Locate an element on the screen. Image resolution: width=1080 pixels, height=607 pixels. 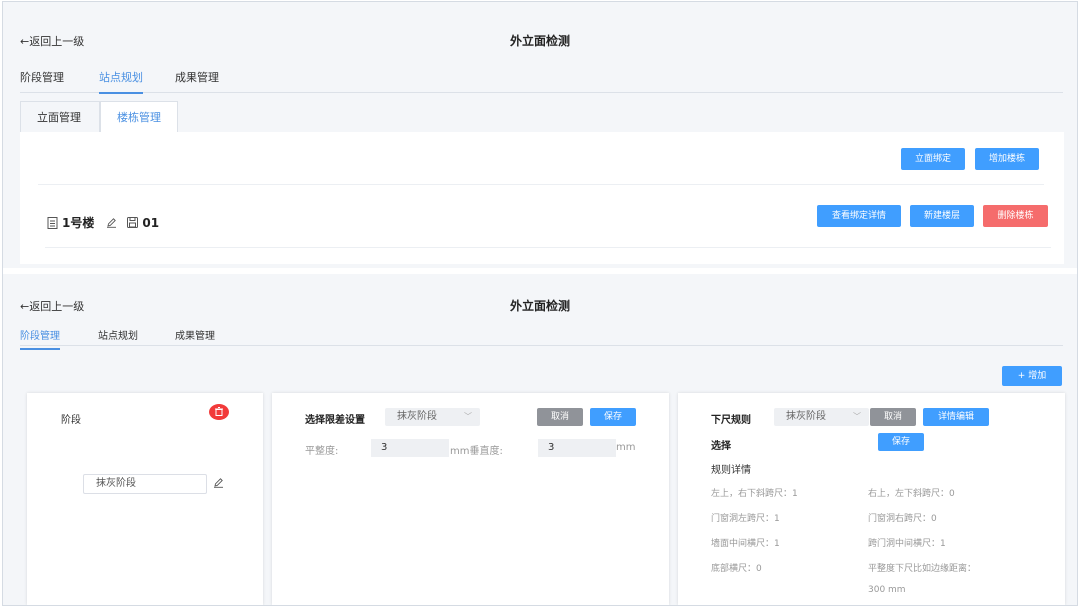
rule-stage-select: 抹灰阶段 ﹀ is located at coordinates (821, 417).